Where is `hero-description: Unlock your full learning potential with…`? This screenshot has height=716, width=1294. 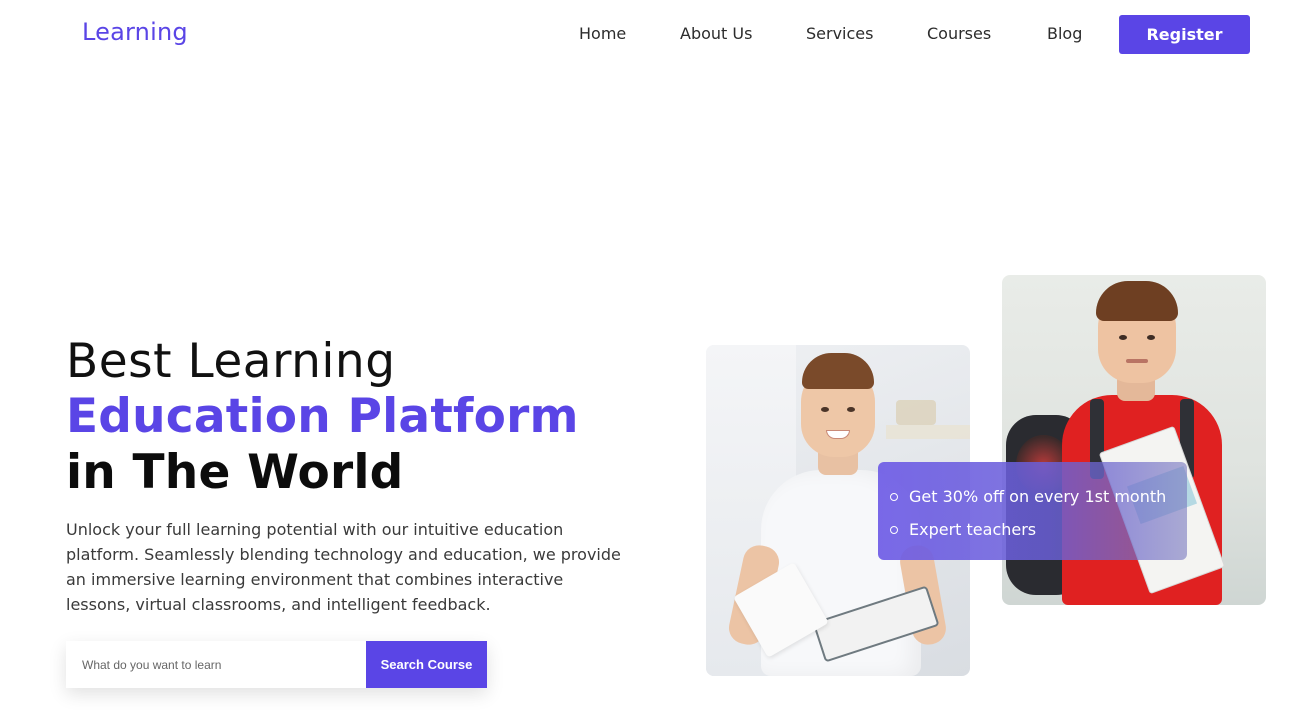 hero-description: Unlock your full learning potential with… is located at coordinates (343, 567).